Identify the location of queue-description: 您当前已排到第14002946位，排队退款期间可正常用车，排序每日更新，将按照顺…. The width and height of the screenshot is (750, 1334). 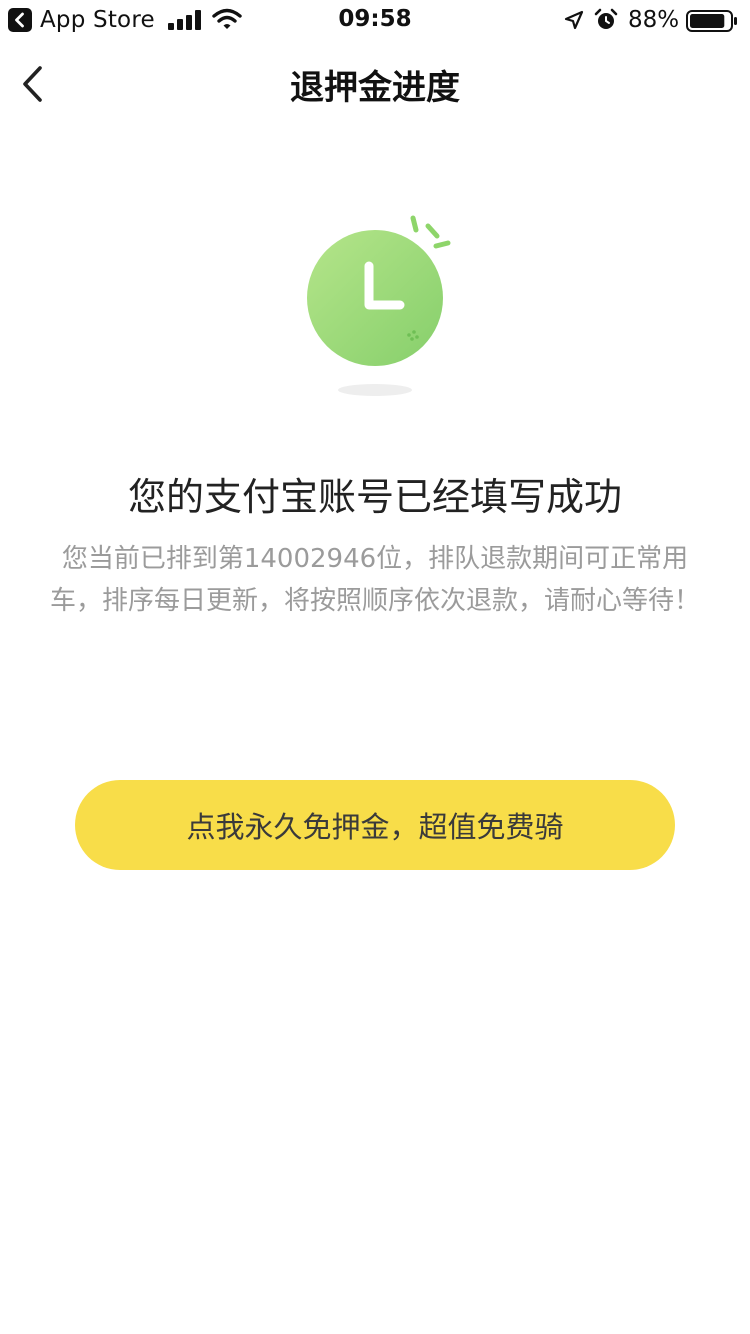
(374, 580).